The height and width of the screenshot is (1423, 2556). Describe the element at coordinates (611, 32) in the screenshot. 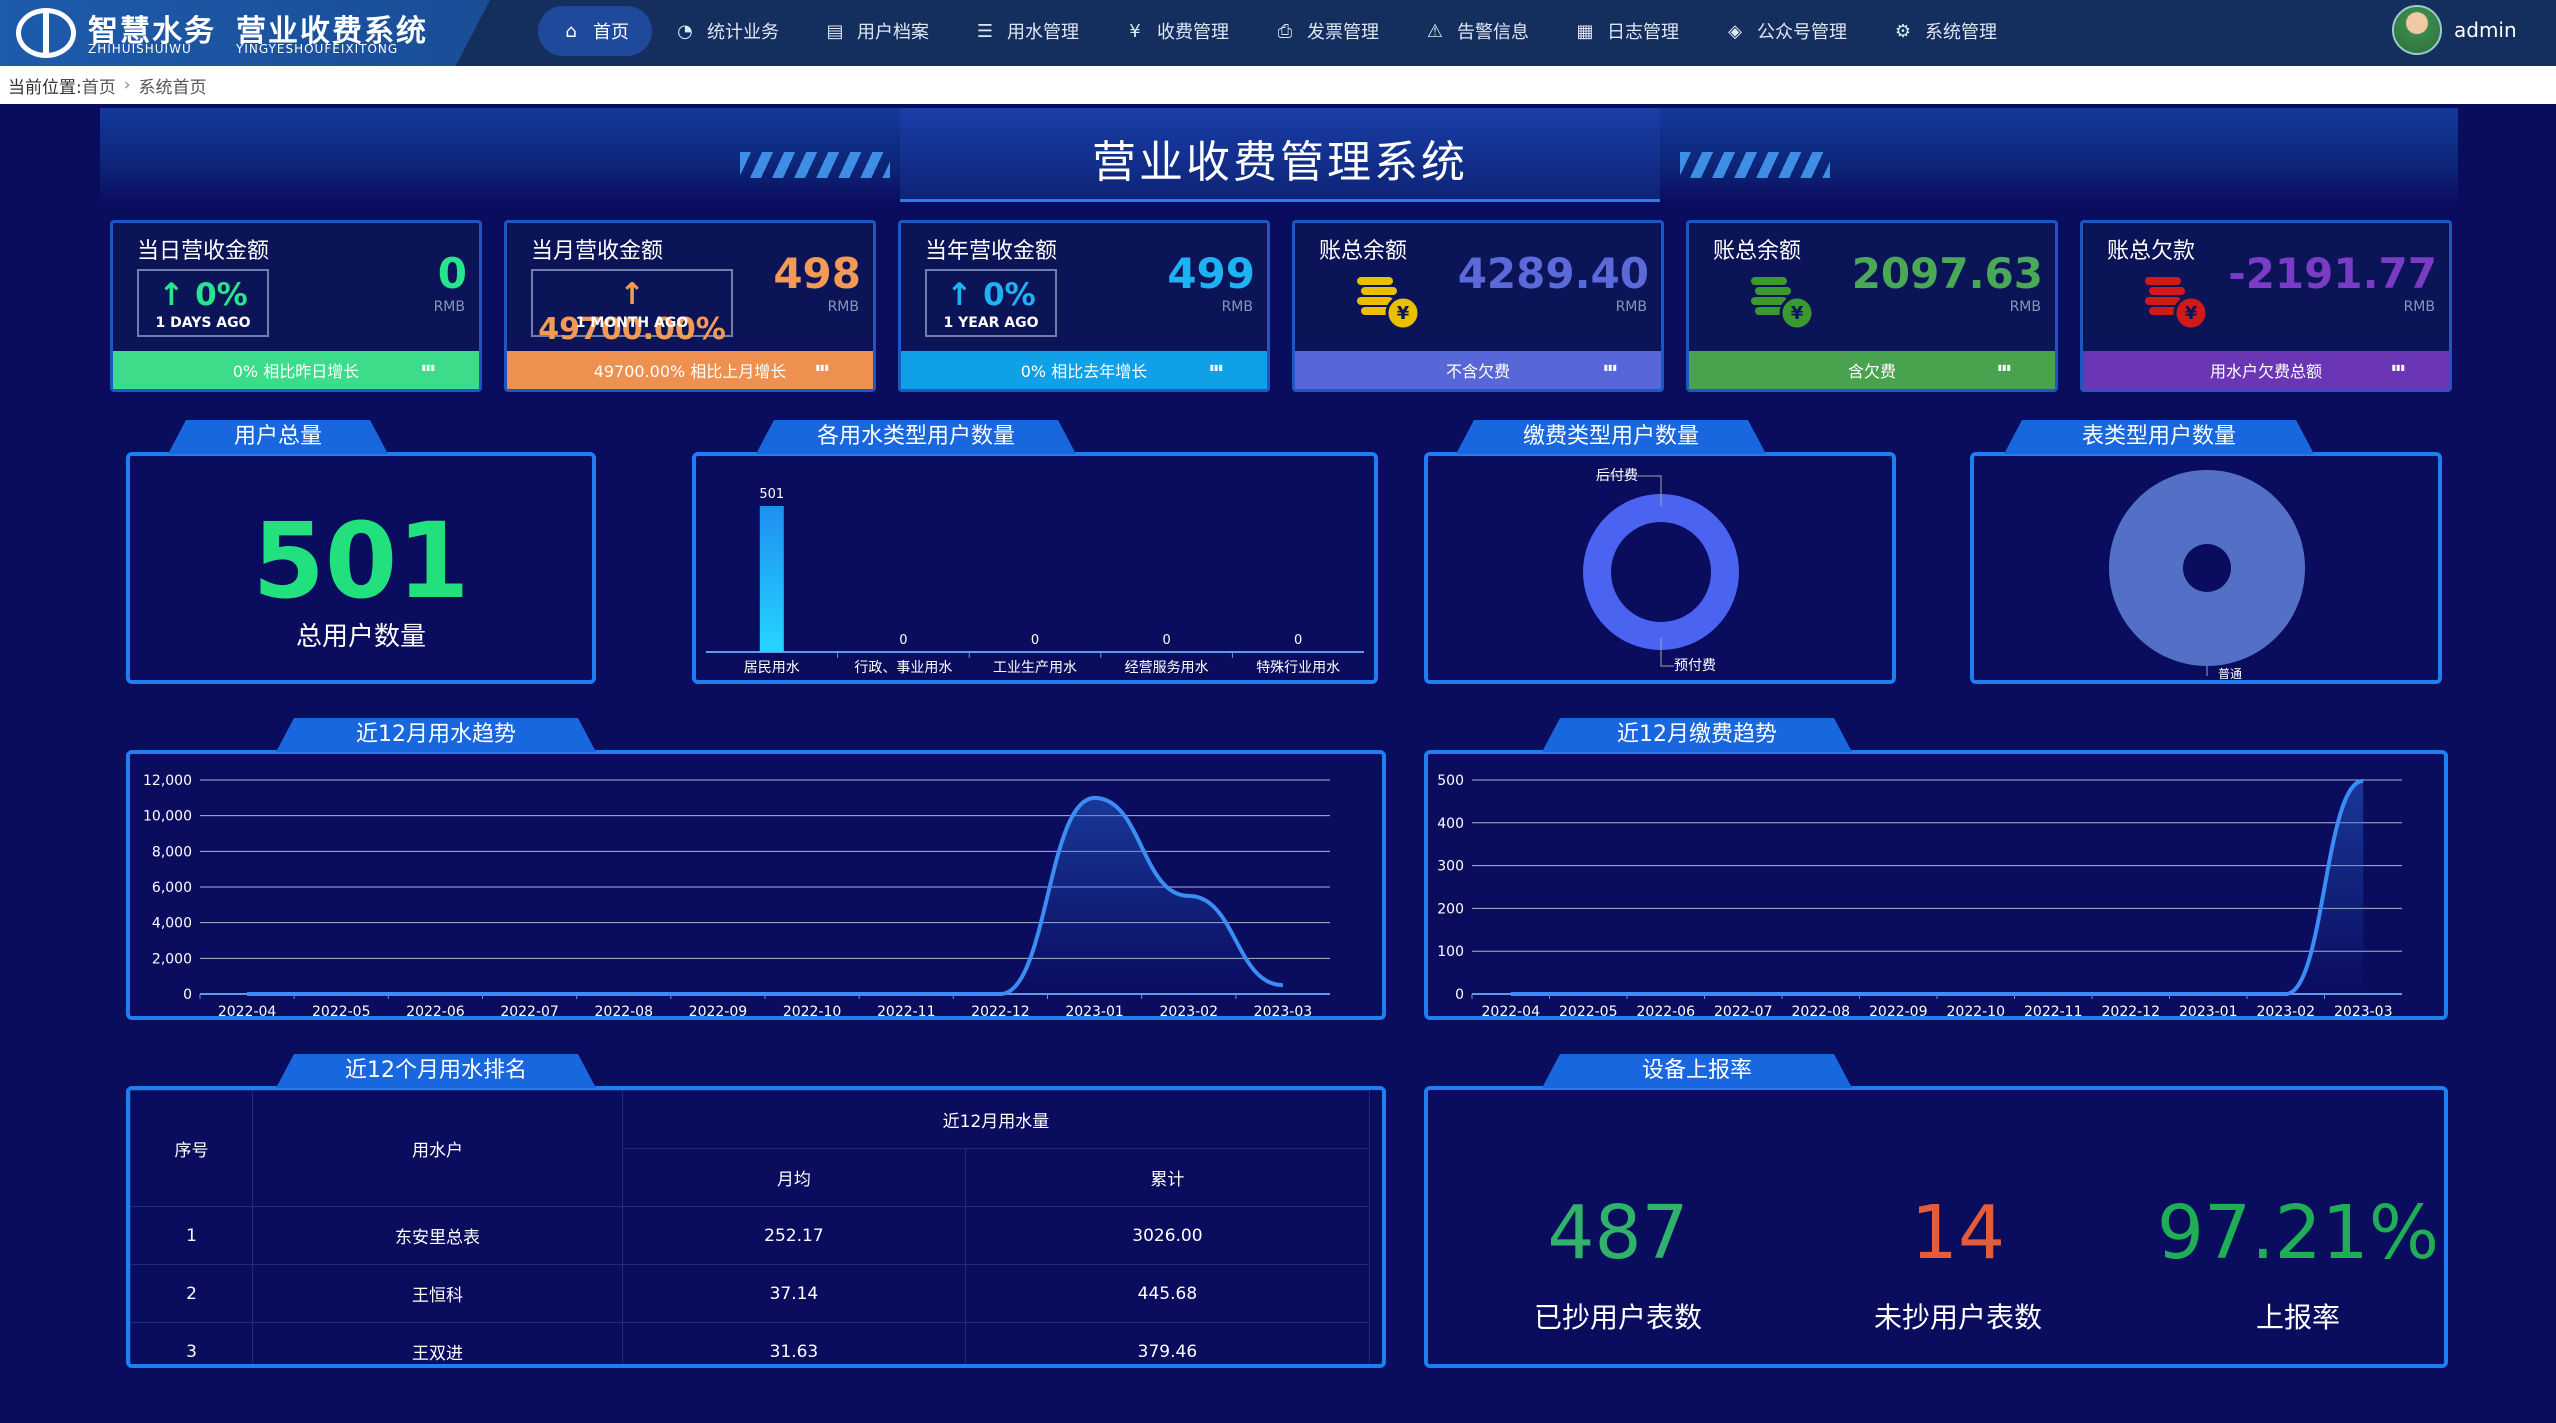

I see `nav-label: 首页` at that location.